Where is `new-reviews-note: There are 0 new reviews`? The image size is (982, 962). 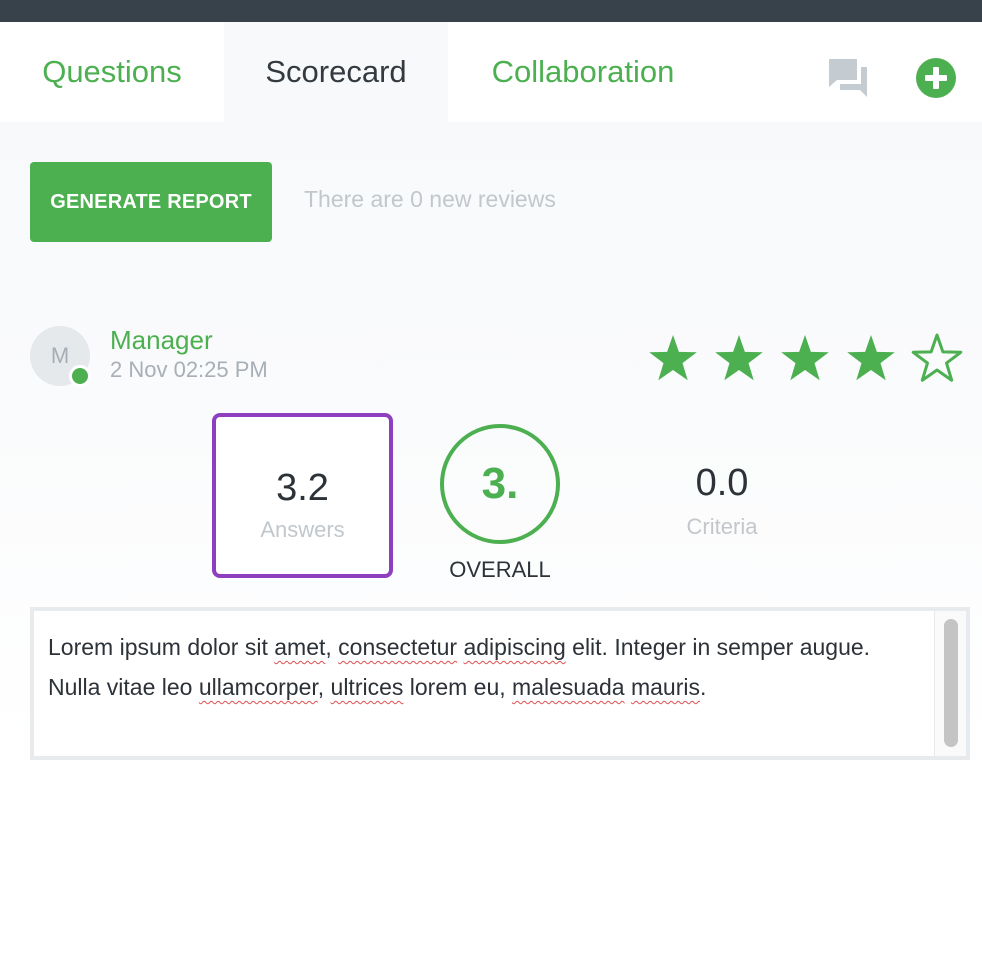
new-reviews-note: There are 0 new reviews is located at coordinates (430, 199).